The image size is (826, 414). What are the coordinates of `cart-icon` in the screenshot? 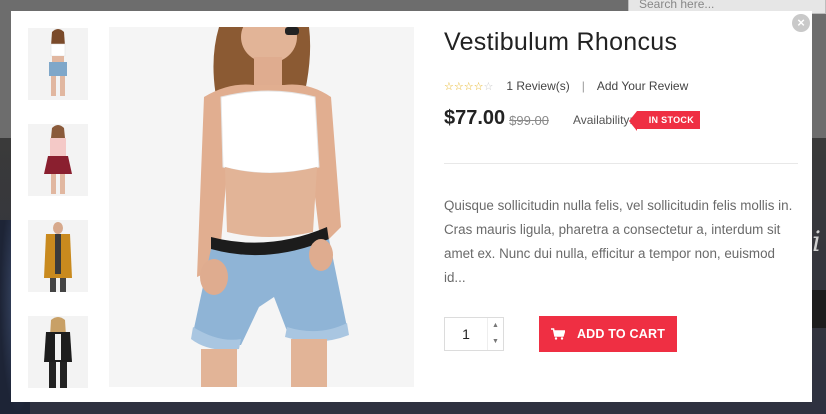 It's located at (557, 334).